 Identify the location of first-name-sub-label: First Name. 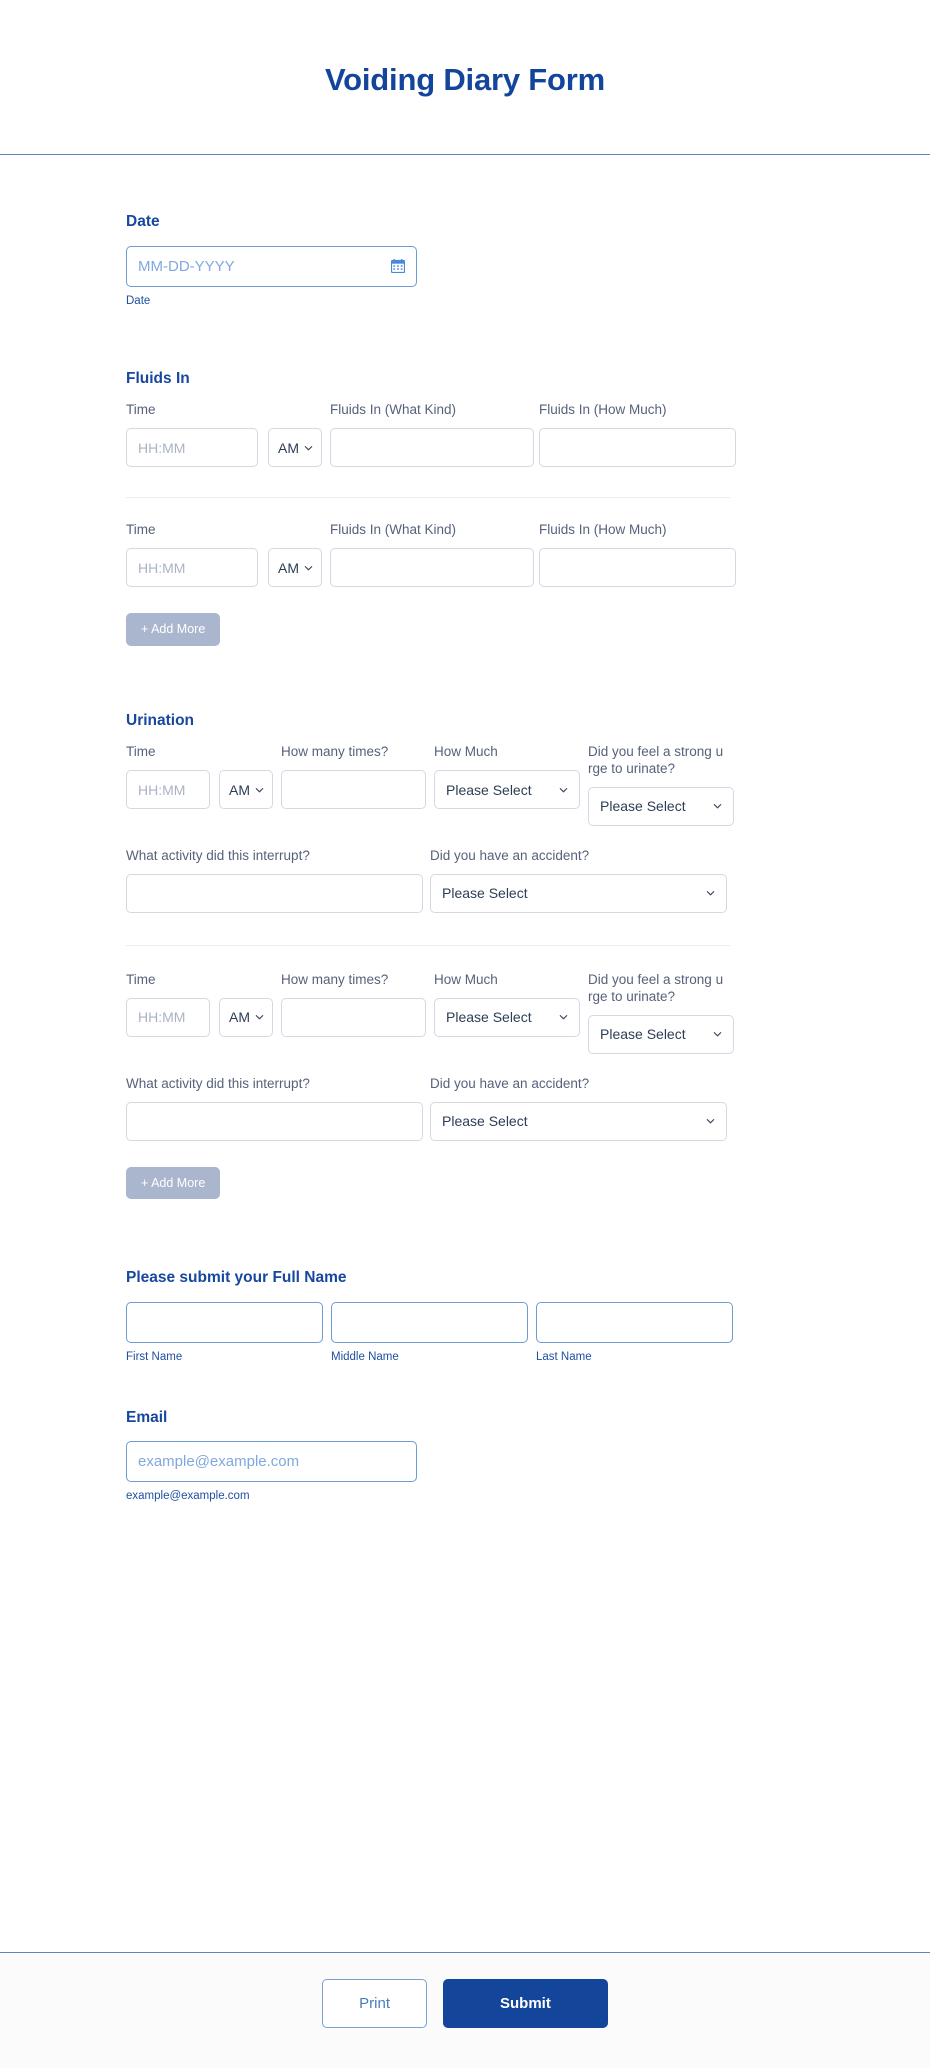
(154, 1356).